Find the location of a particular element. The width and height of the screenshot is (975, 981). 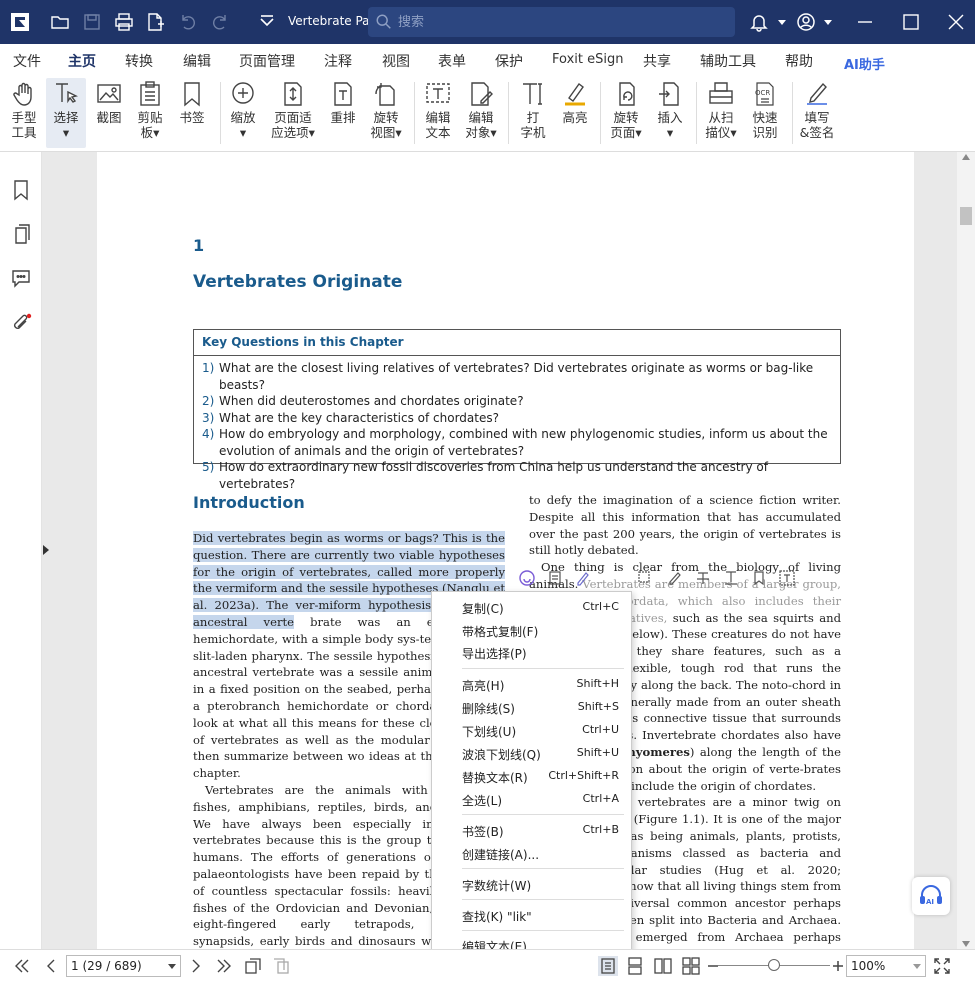

tab-view: 视图 is located at coordinates (396, 61).